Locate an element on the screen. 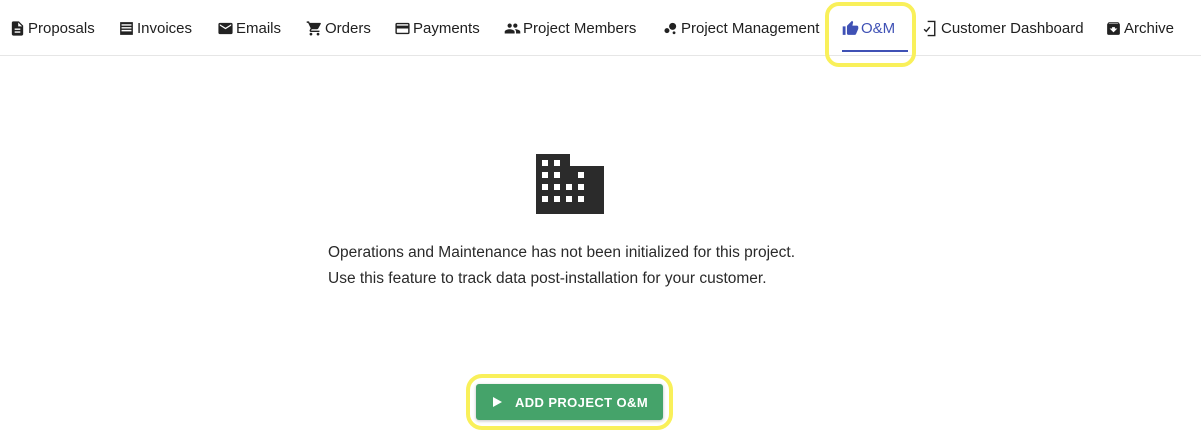 The height and width of the screenshot is (435, 1201). thumb-up-icon is located at coordinates (851, 28).